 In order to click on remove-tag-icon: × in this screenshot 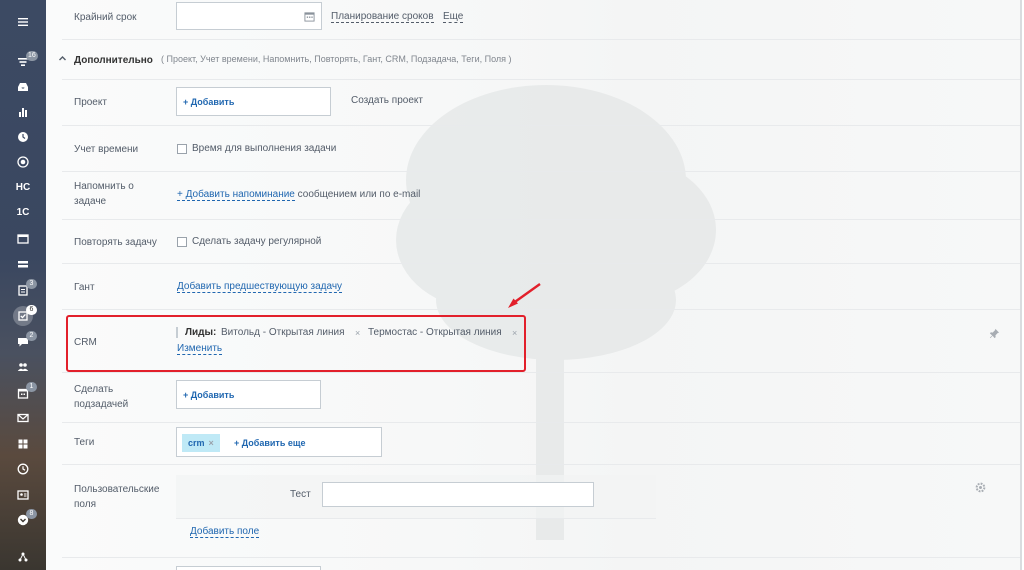, I will do `click(211, 443)`.